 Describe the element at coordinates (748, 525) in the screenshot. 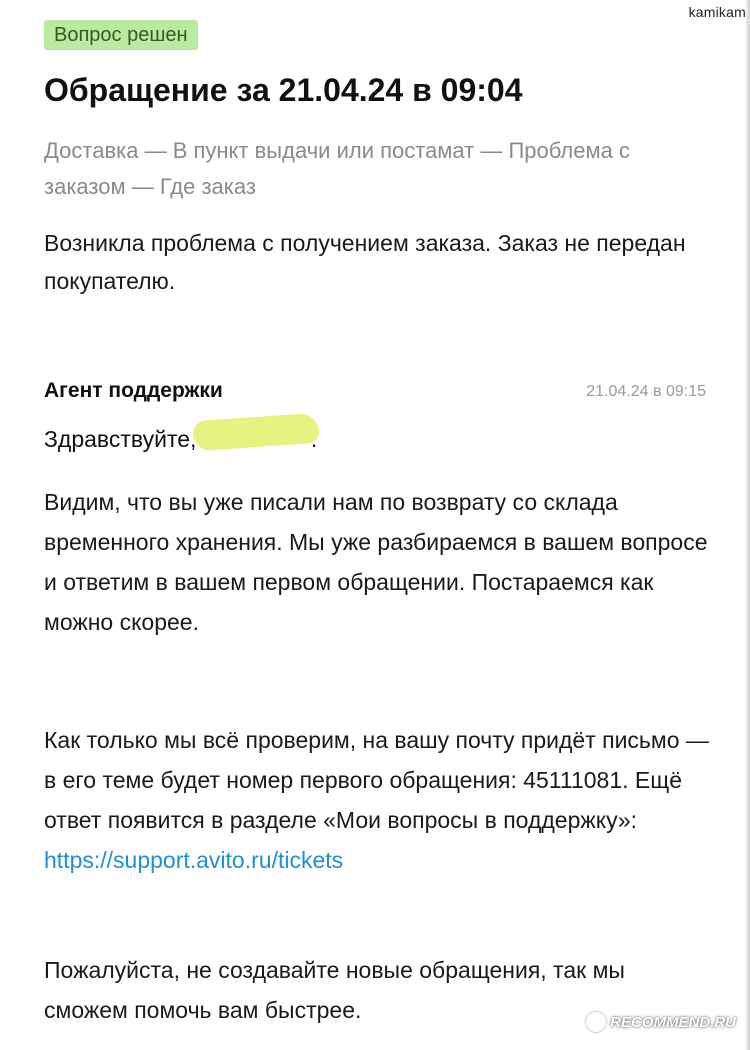

I see `page-edge` at that location.